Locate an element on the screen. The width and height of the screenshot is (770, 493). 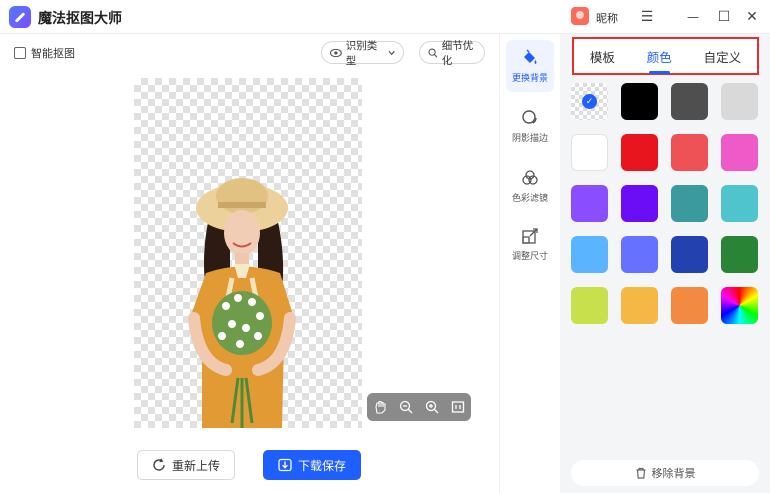
menu-icon: ☰ is located at coordinates (647, 17).